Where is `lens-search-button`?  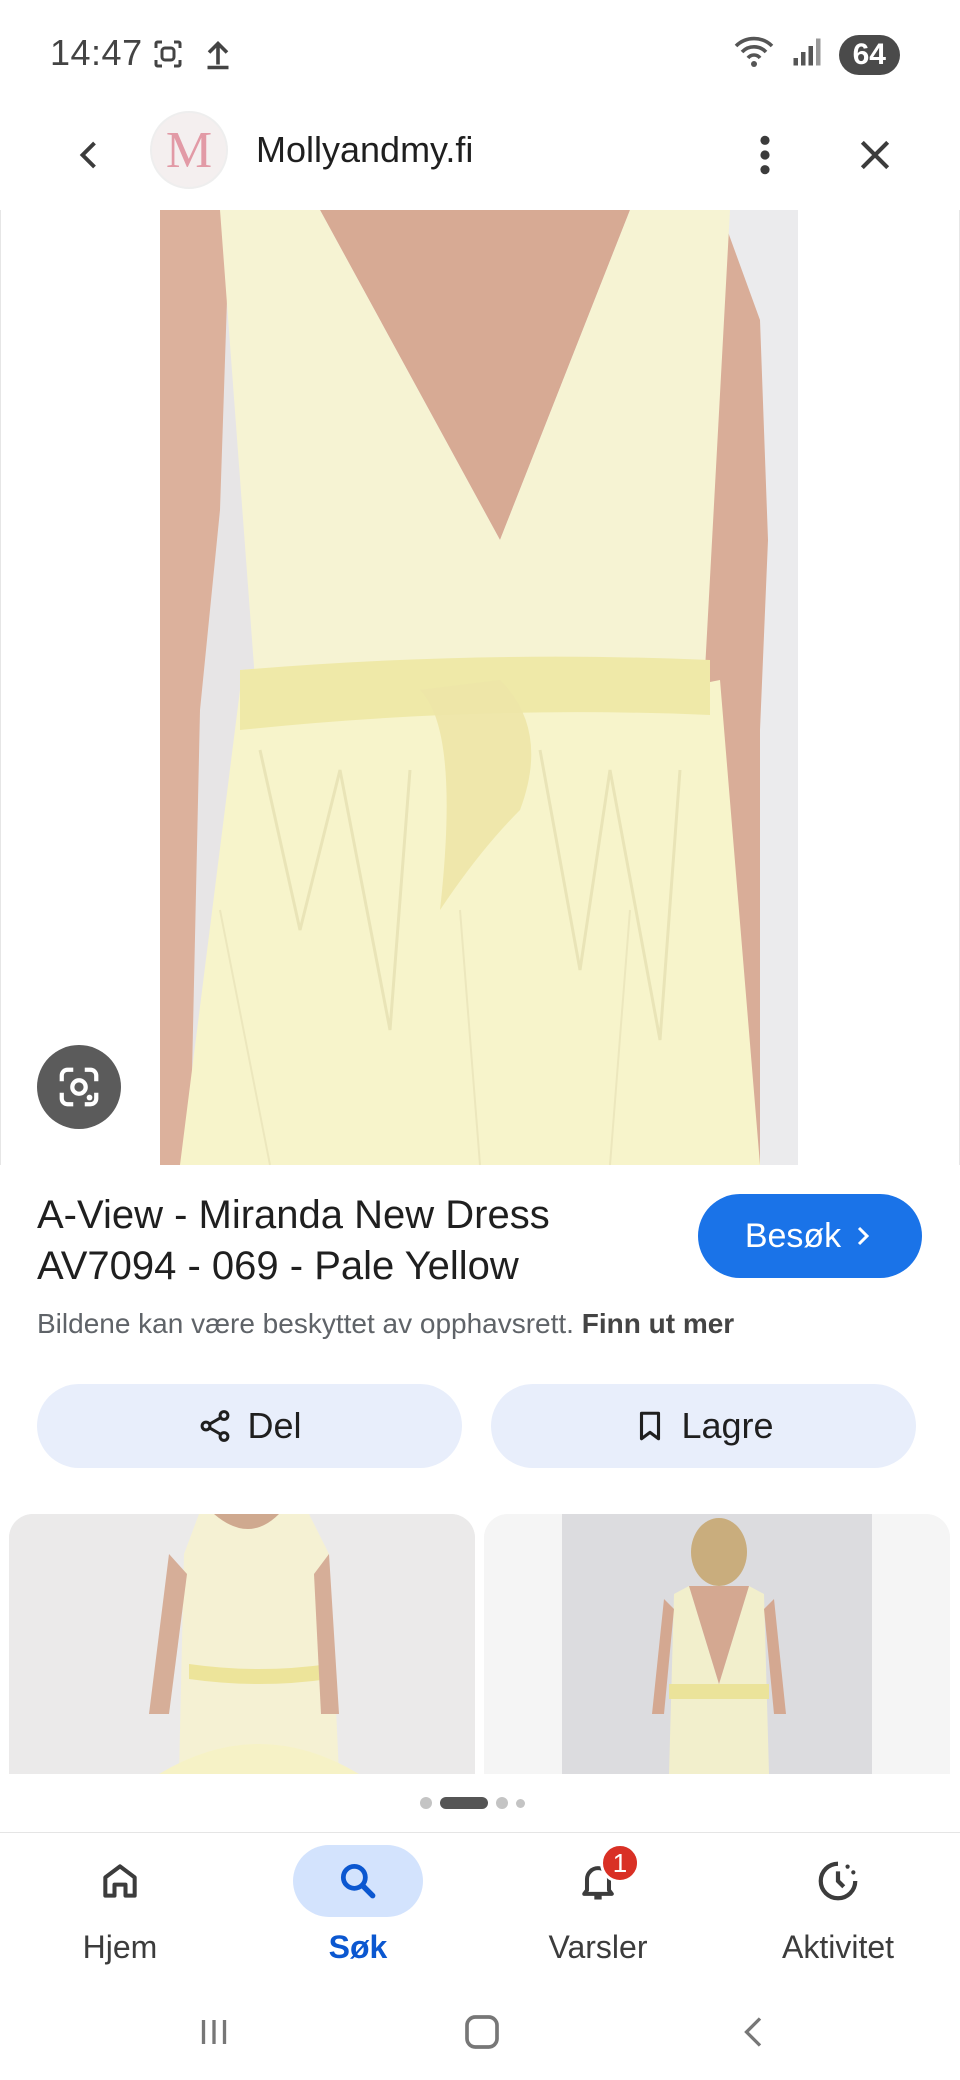 lens-search-button is located at coordinates (79, 1087).